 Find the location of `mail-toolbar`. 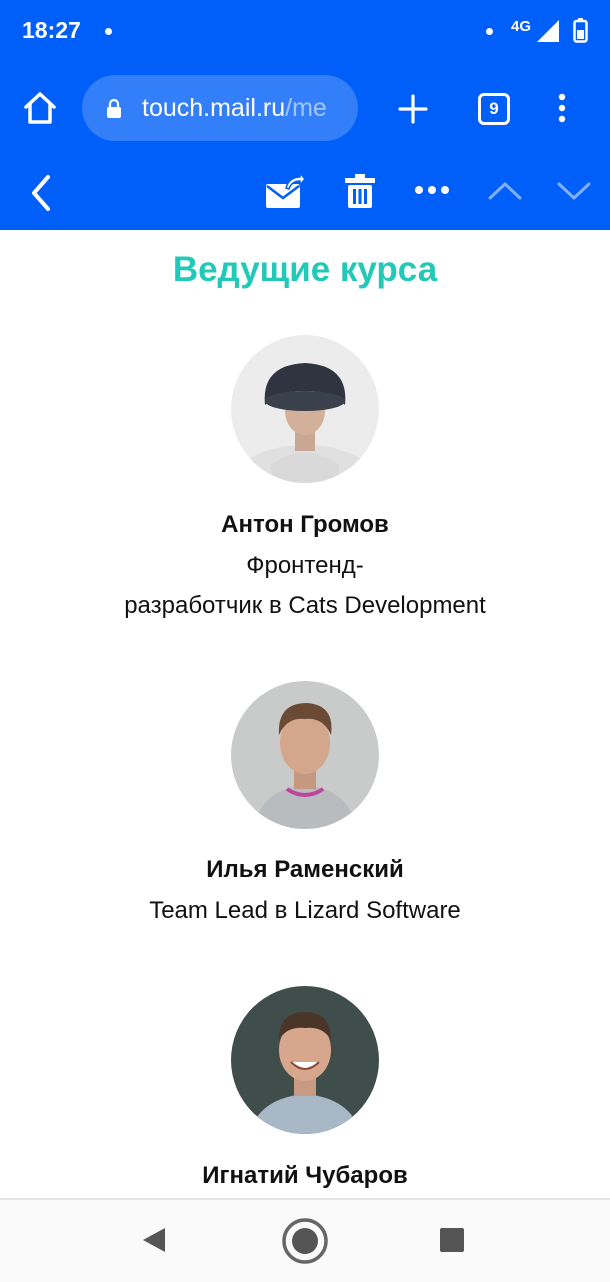

mail-toolbar is located at coordinates (305, 193).